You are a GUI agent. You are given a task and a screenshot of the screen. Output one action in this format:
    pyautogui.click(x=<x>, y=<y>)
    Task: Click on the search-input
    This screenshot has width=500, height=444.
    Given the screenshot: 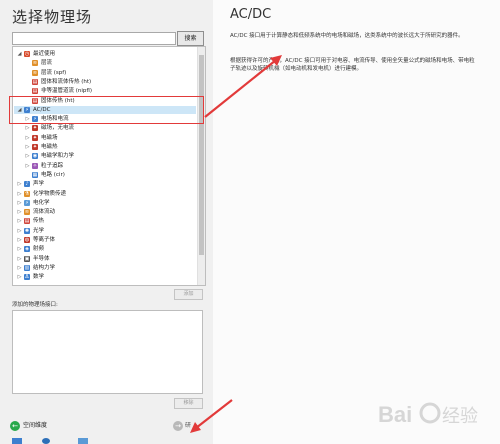 What is the action you would take?
    pyautogui.click(x=94, y=38)
    